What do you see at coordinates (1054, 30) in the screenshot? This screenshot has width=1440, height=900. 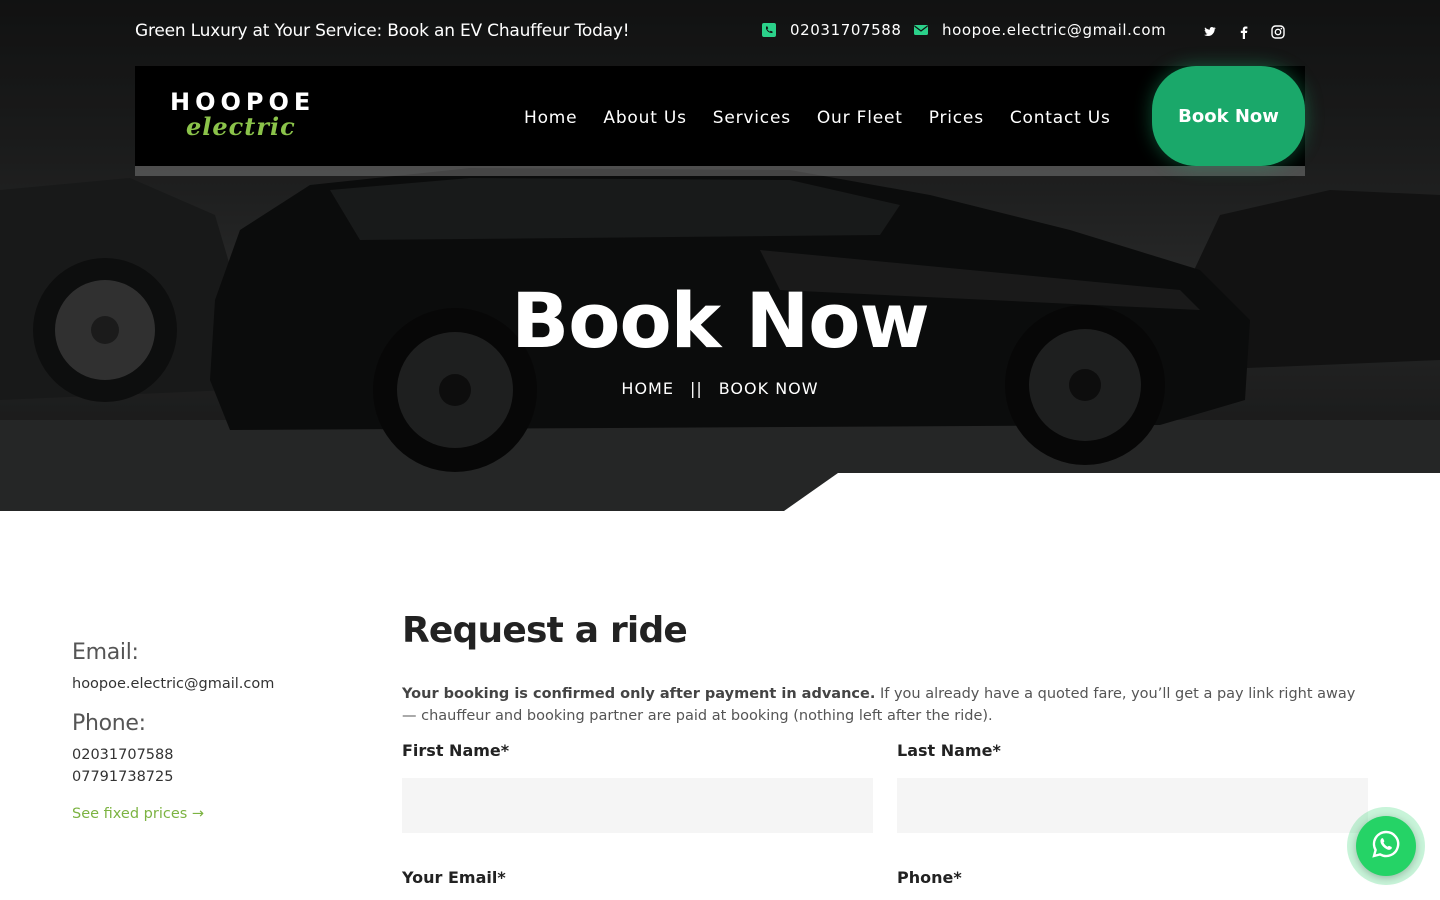 I see `top-email-text: hoopoe.electric@gmail.com` at bounding box center [1054, 30].